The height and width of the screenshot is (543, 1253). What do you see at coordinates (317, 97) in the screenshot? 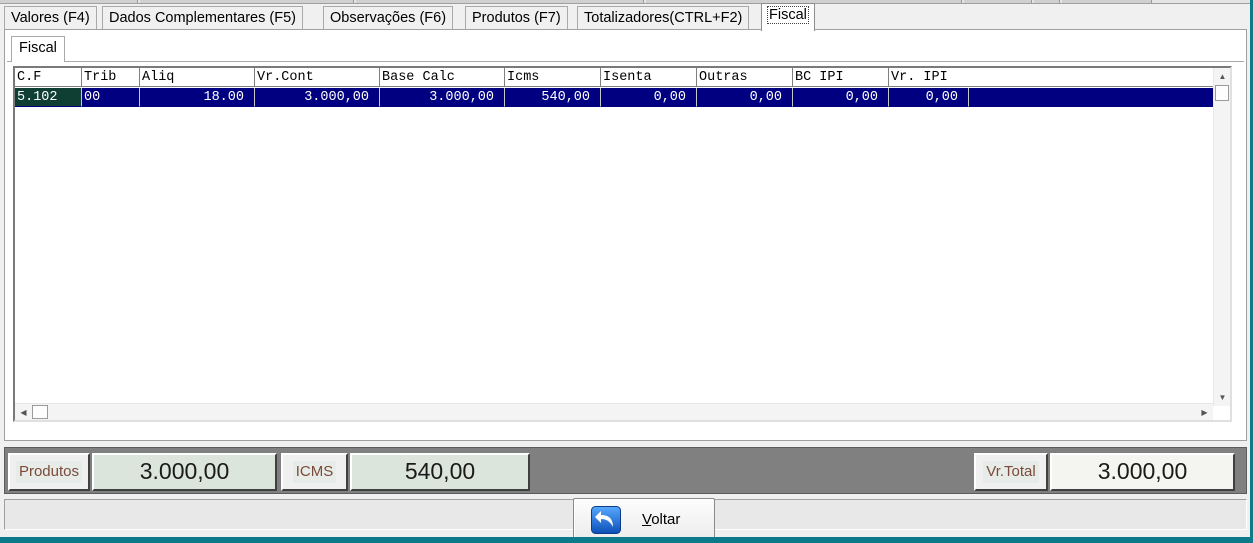
I see `cell-vr-cont: 3.000,00` at bounding box center [317, 97].